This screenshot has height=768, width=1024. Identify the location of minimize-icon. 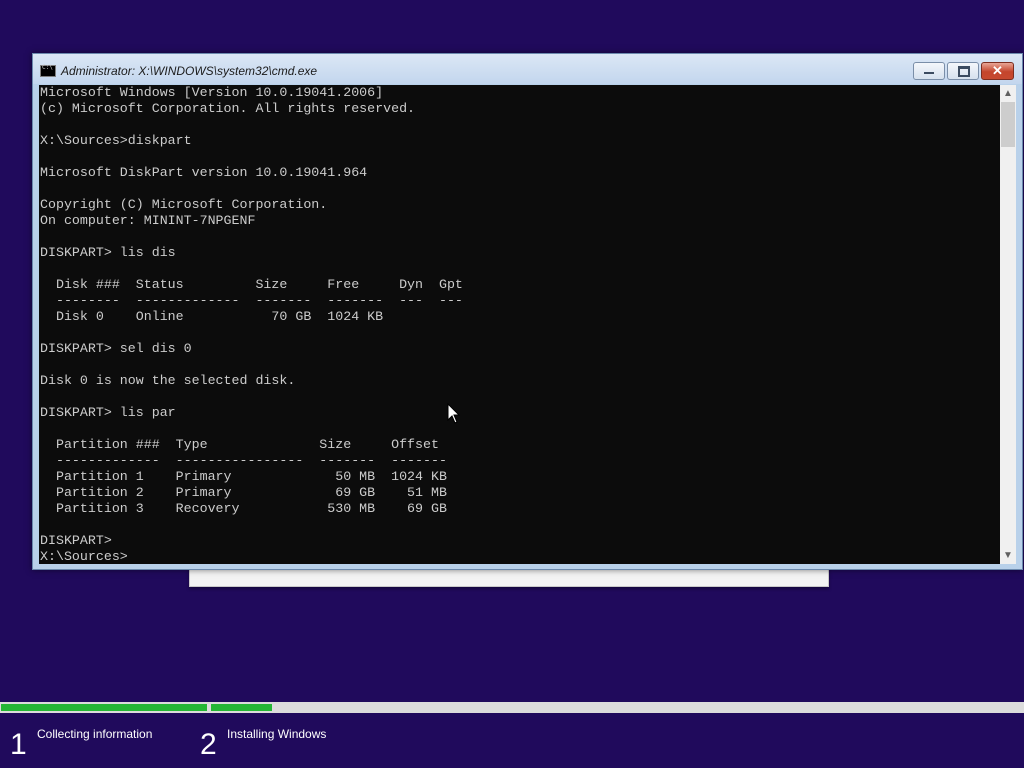
(929, 73).